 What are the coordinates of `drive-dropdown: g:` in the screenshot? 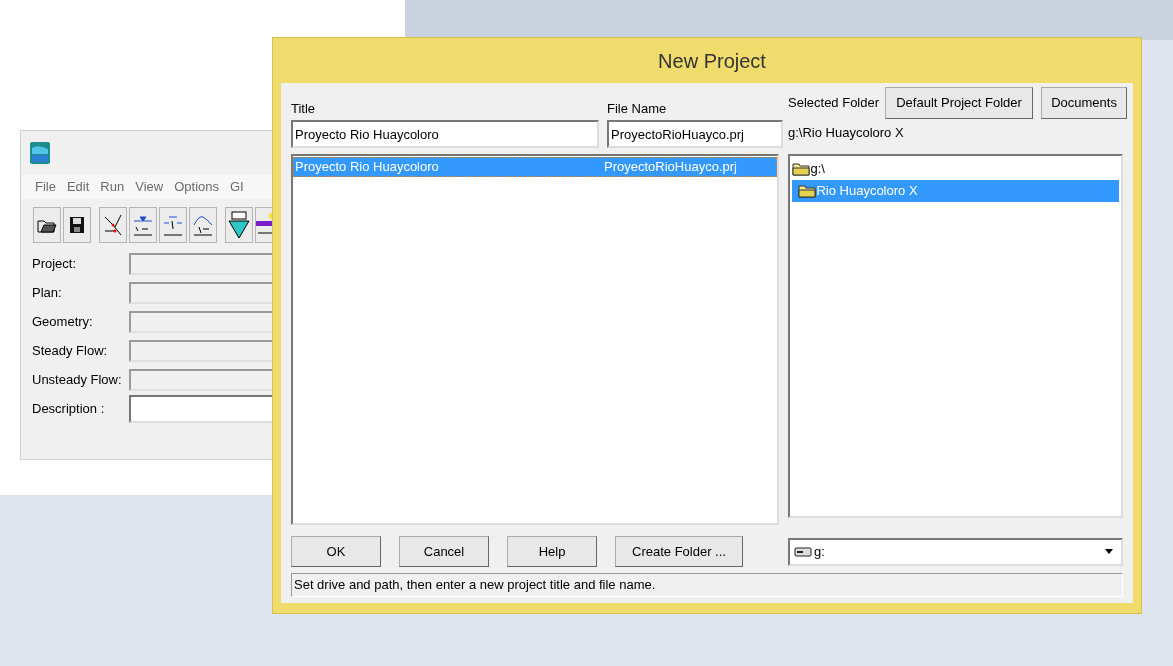 It's located at (955, 551).